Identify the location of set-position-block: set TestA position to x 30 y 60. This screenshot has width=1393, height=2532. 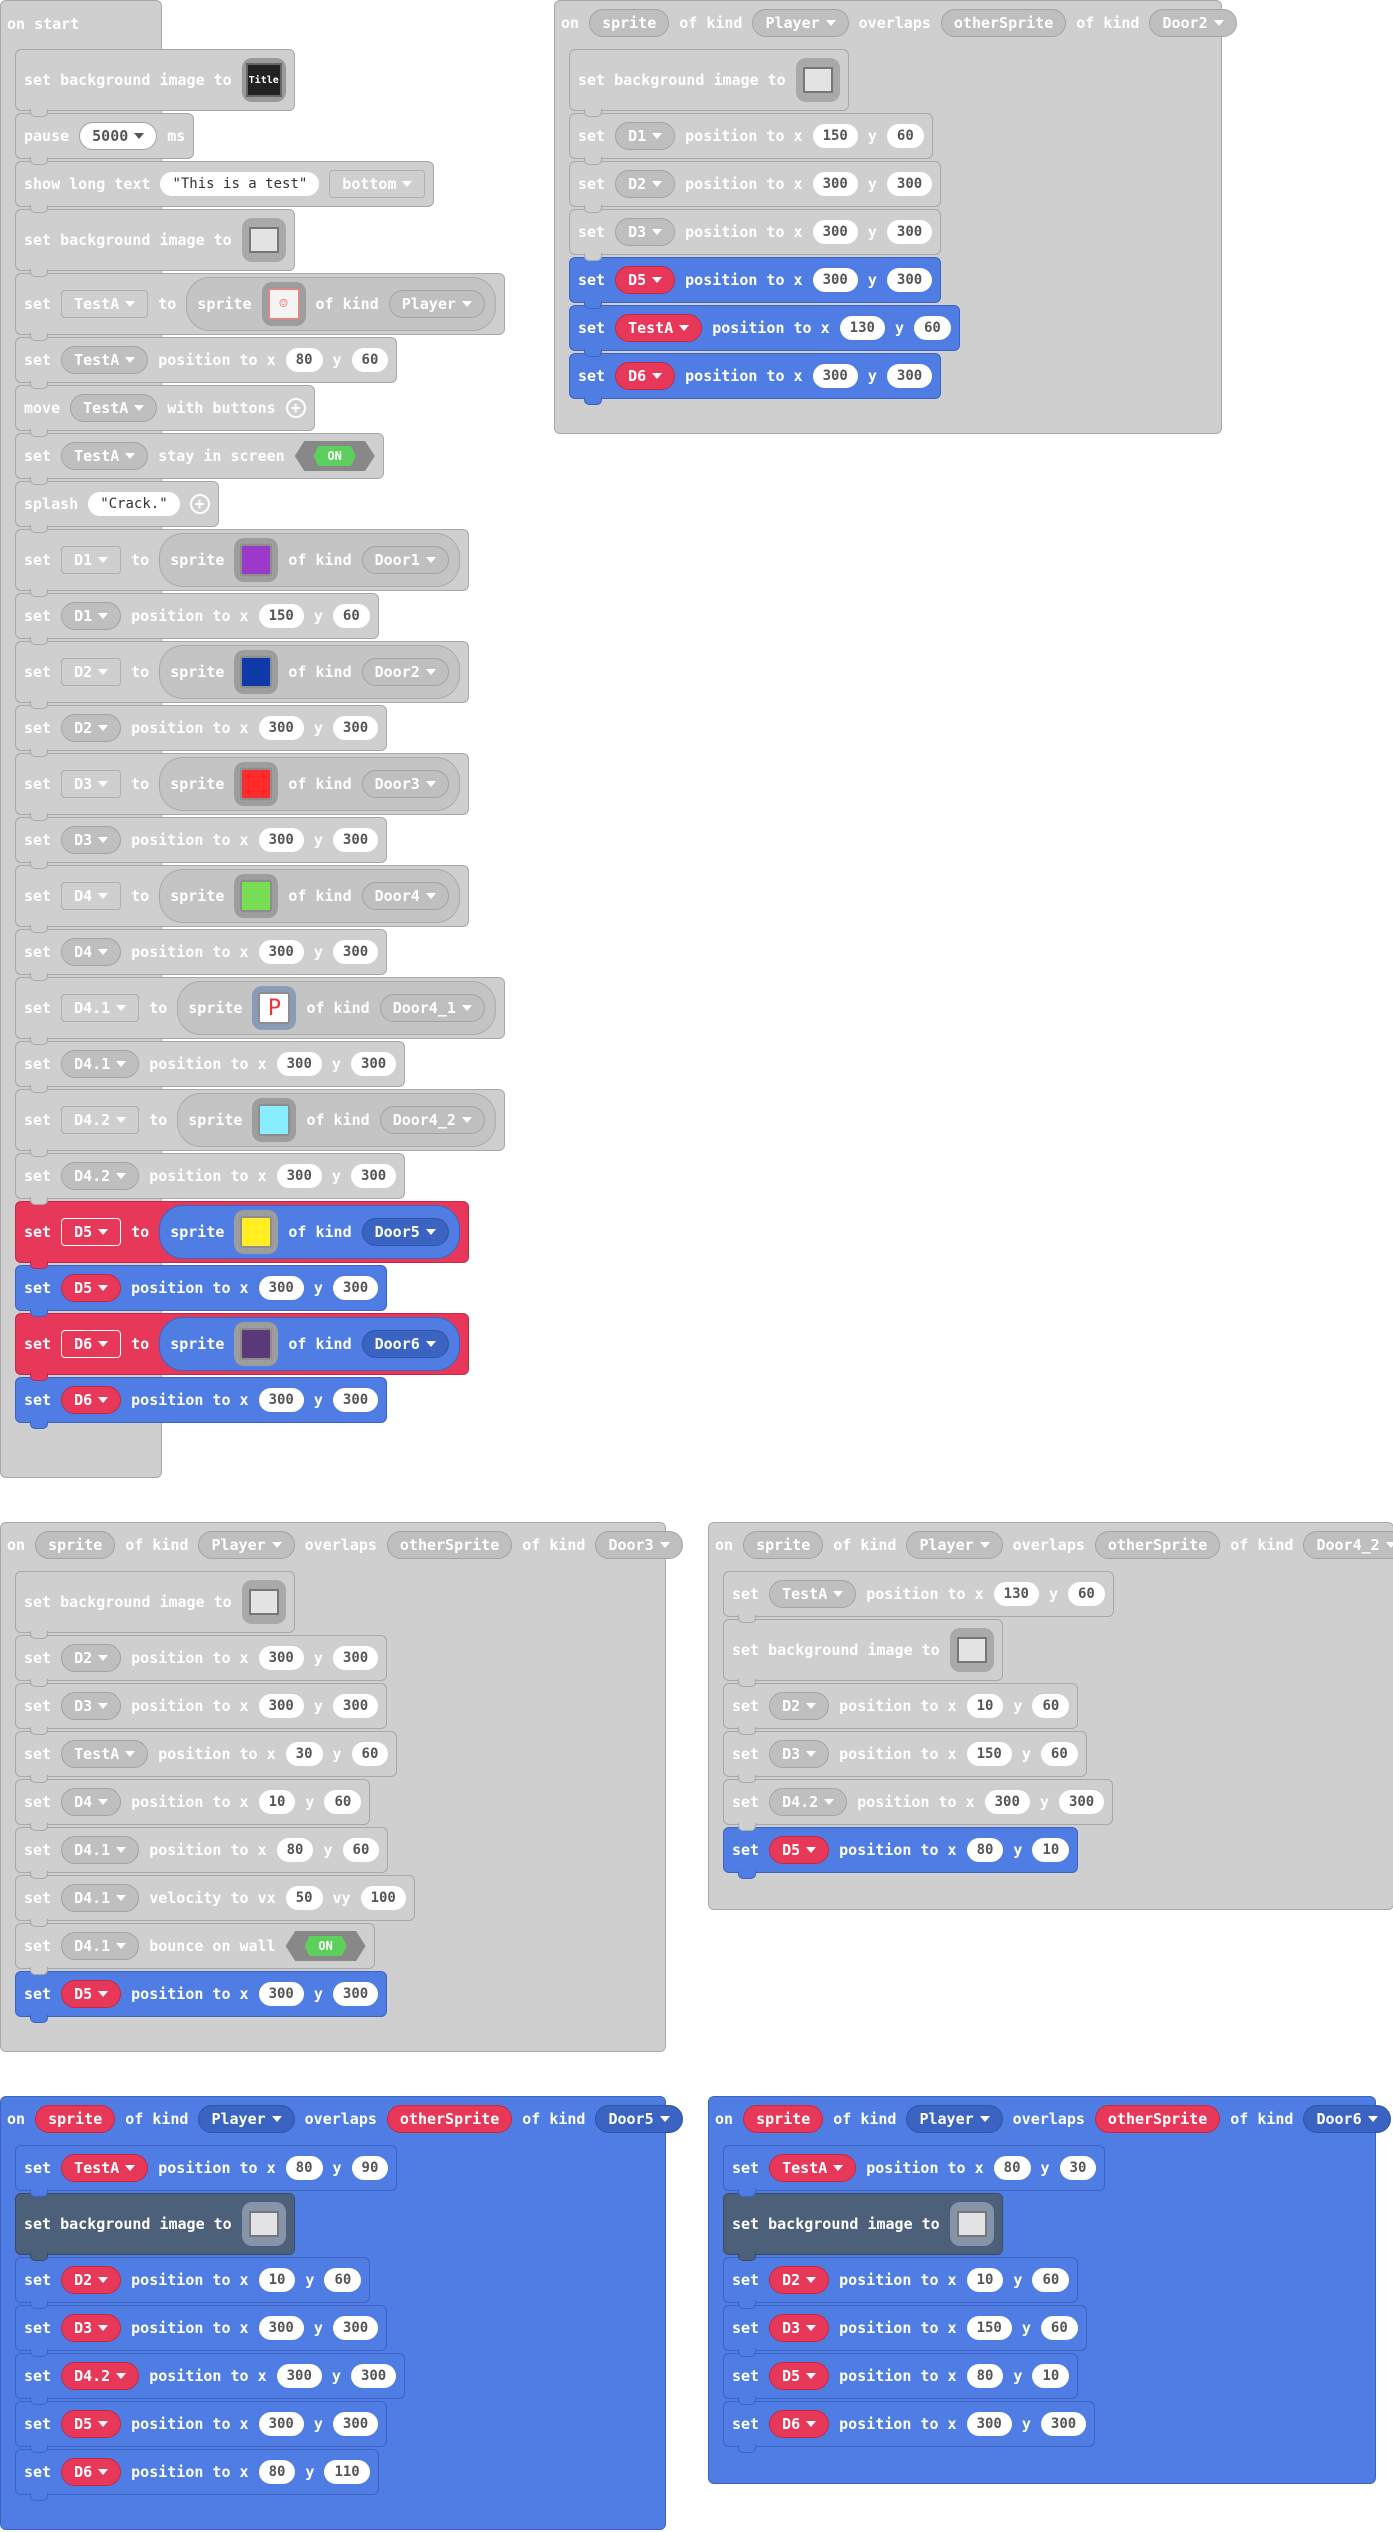
(206, 1757).